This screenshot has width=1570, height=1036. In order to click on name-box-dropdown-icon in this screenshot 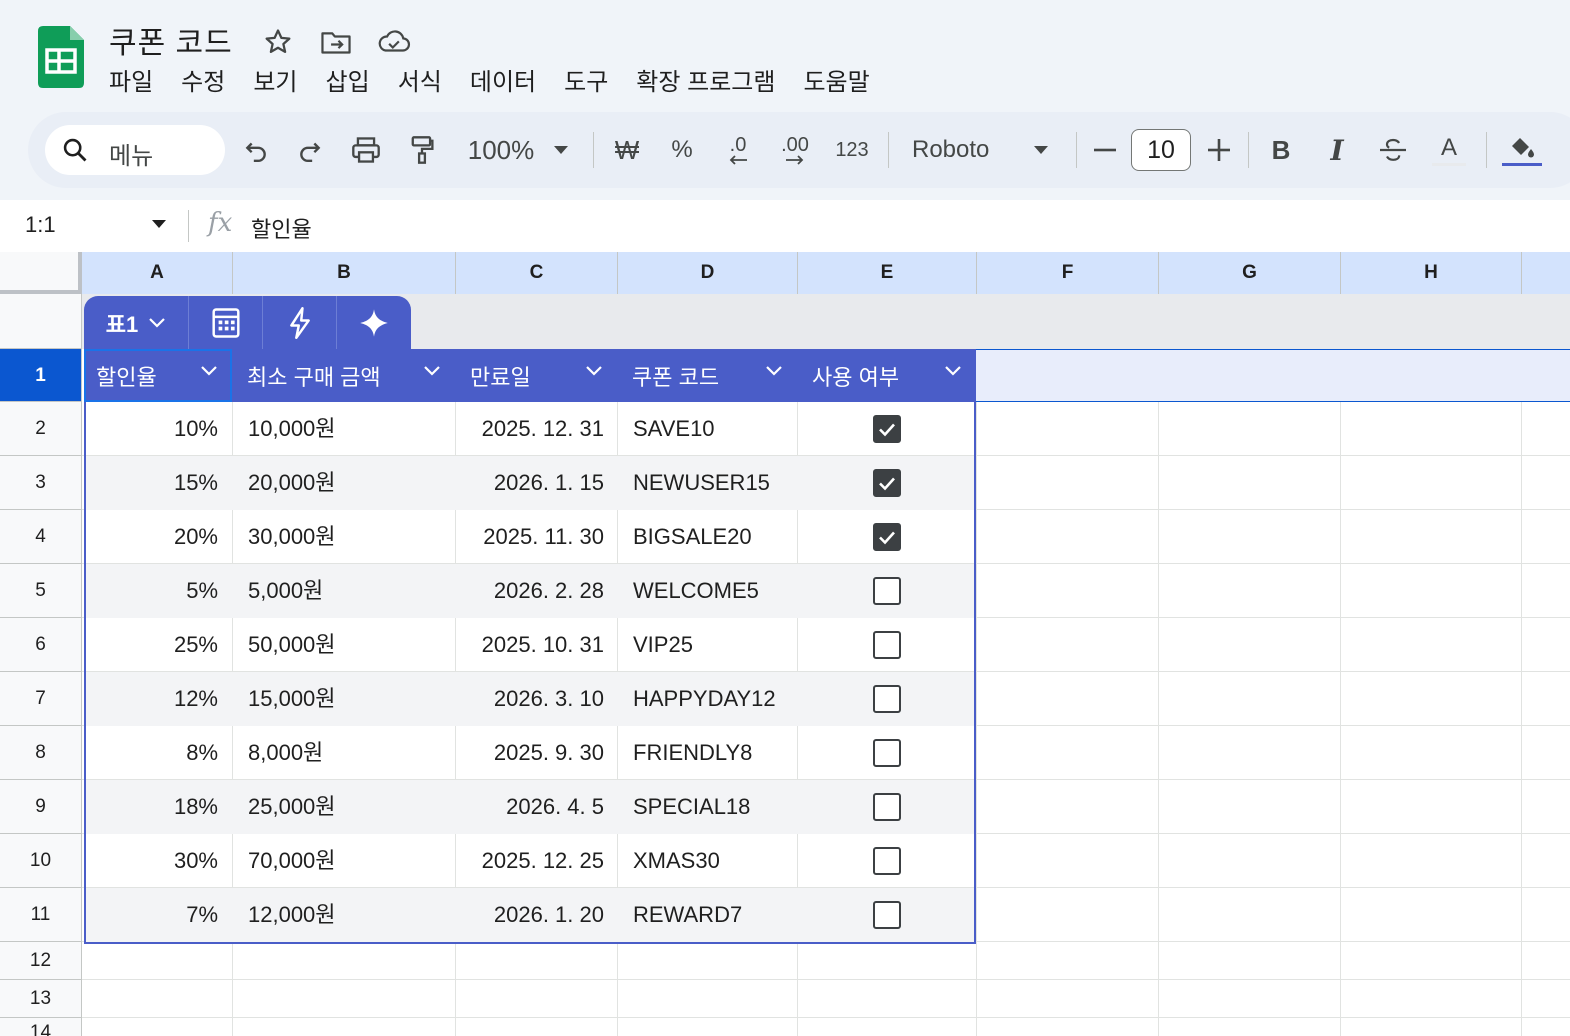, I will do `click(159, 224)`.